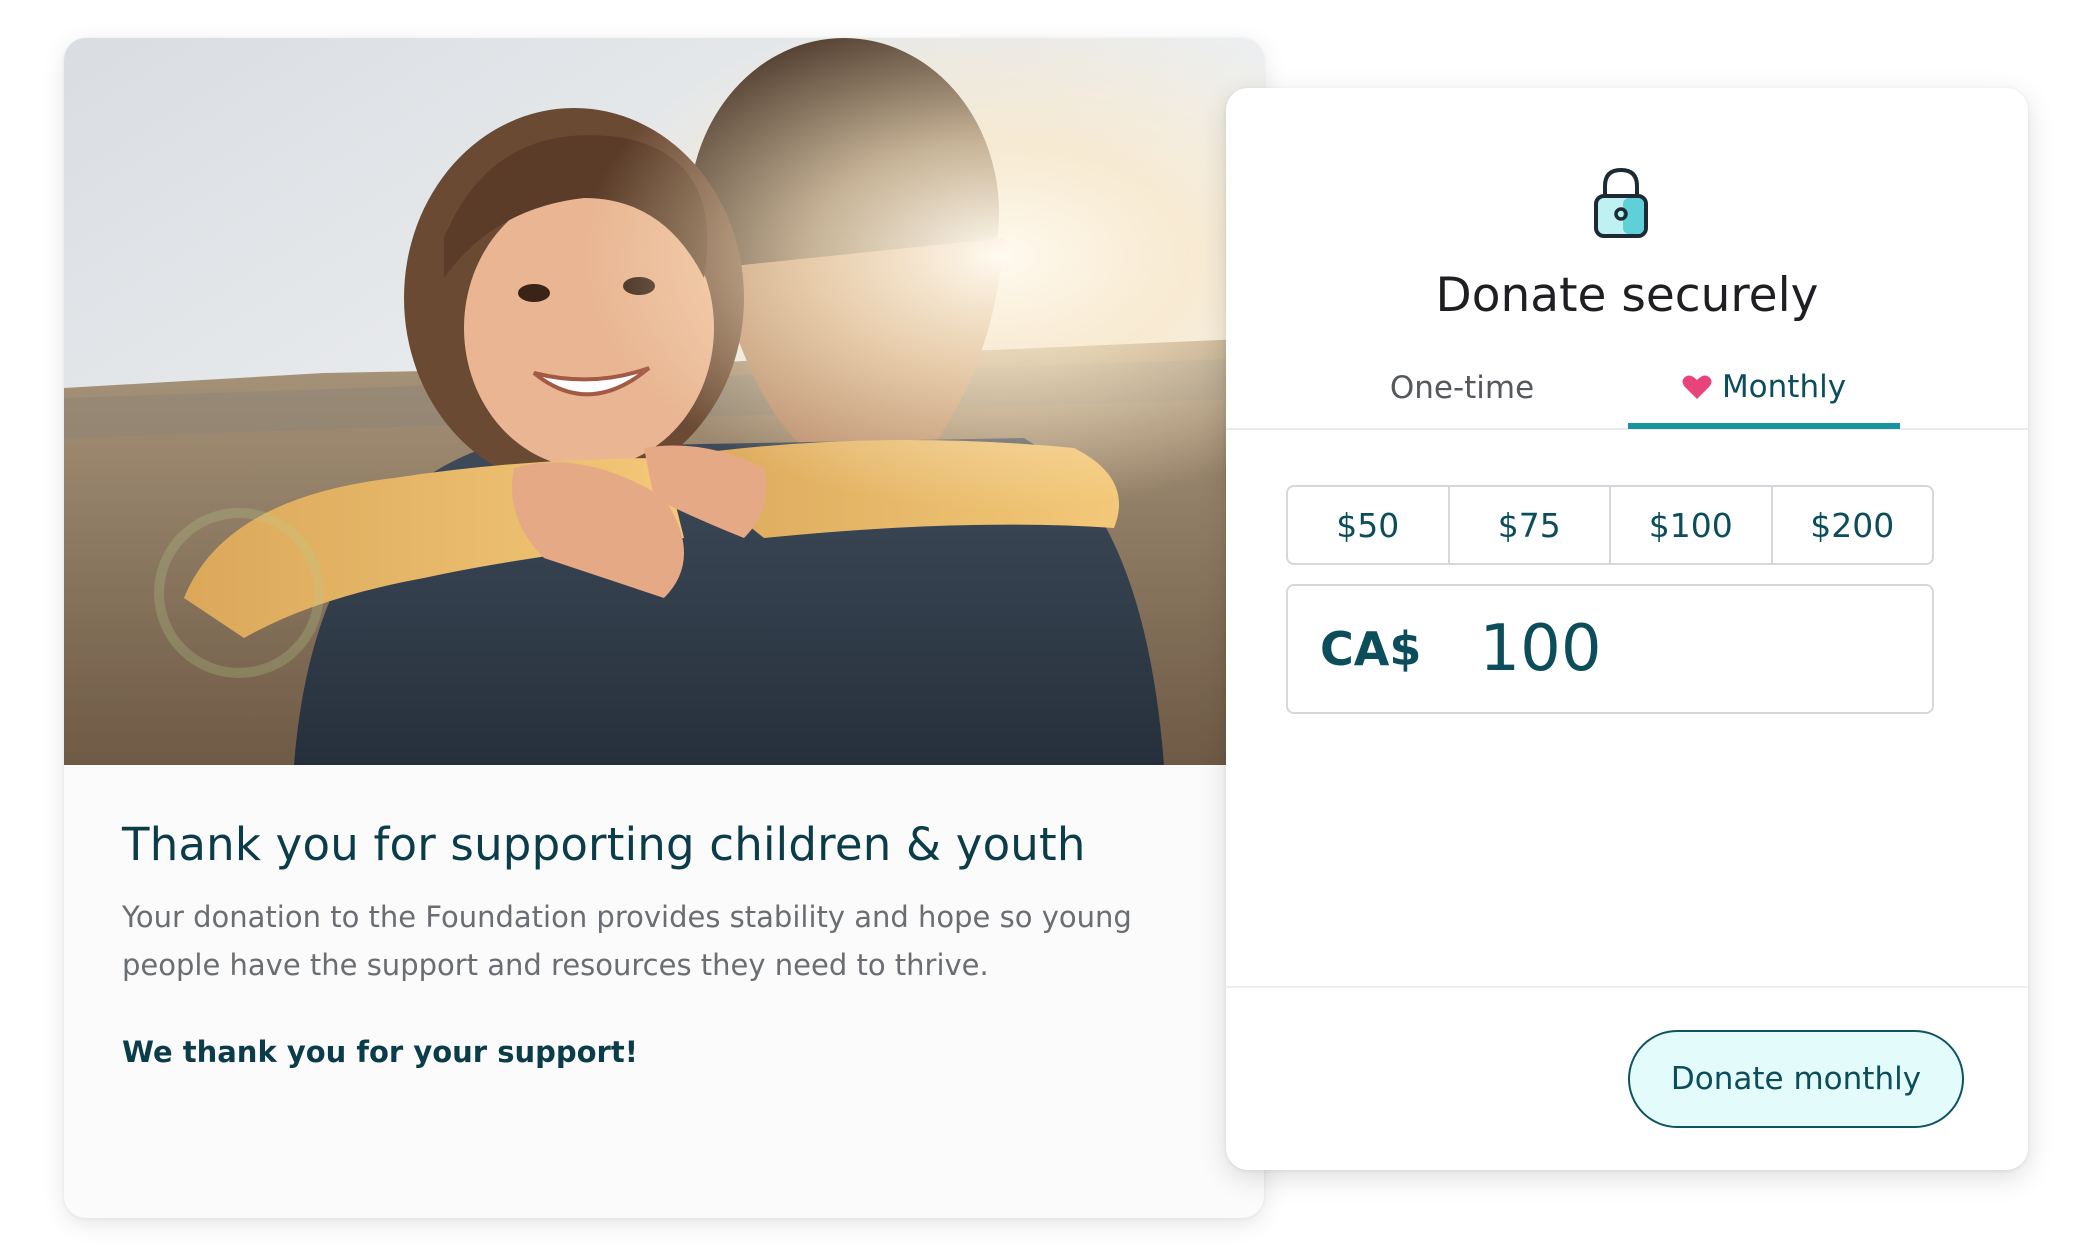 This screenshot has width=2081, height=1256. I want to click on frequency-tabs: One-time Monthly, so click(1627, 399).